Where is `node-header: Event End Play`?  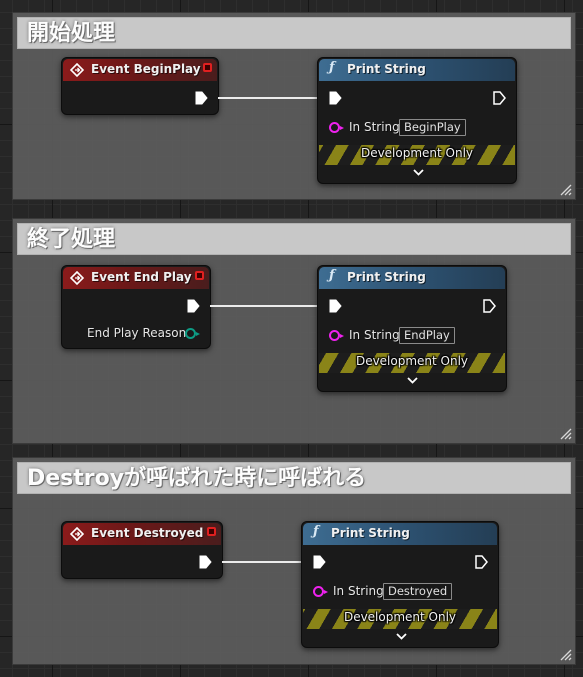
node-header: Event End Play is located at coordinates (136, 278).